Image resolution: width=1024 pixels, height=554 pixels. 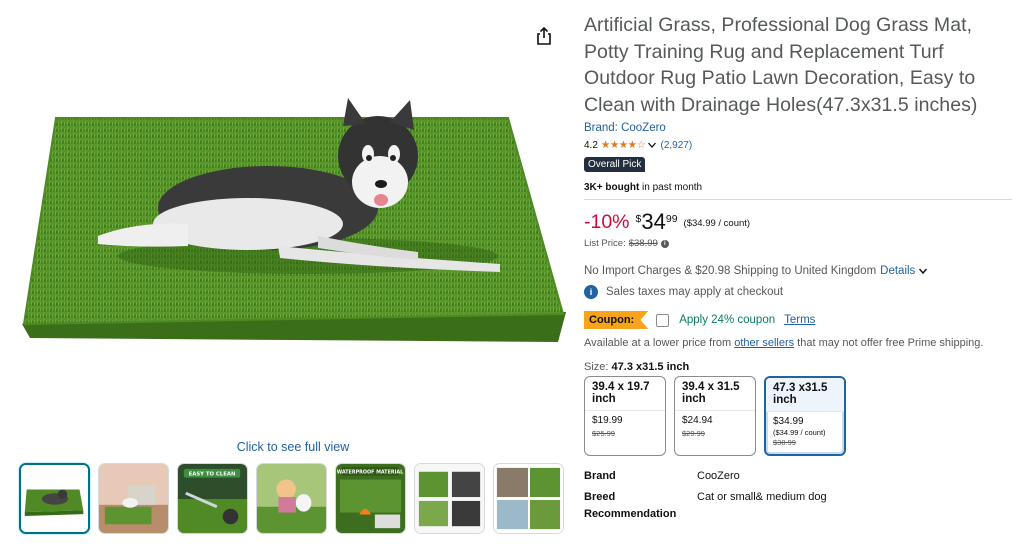 What do you see at coordinates (764, 343) in the screenshot?
I see `other-sellers-link: other sellers` at bounding box center [764, 343].